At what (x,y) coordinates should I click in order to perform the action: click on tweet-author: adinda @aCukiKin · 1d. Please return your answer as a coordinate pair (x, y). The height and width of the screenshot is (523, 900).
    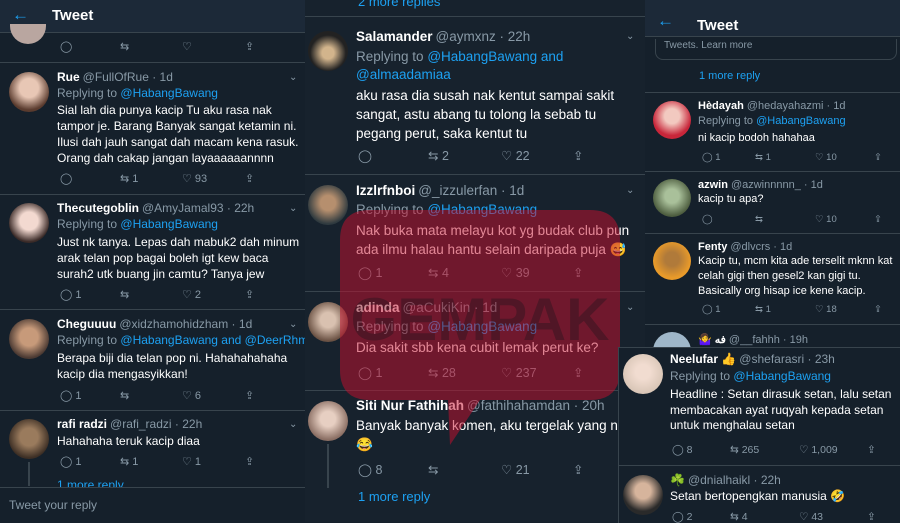
    Looking at the image, I should click on (426, 307).